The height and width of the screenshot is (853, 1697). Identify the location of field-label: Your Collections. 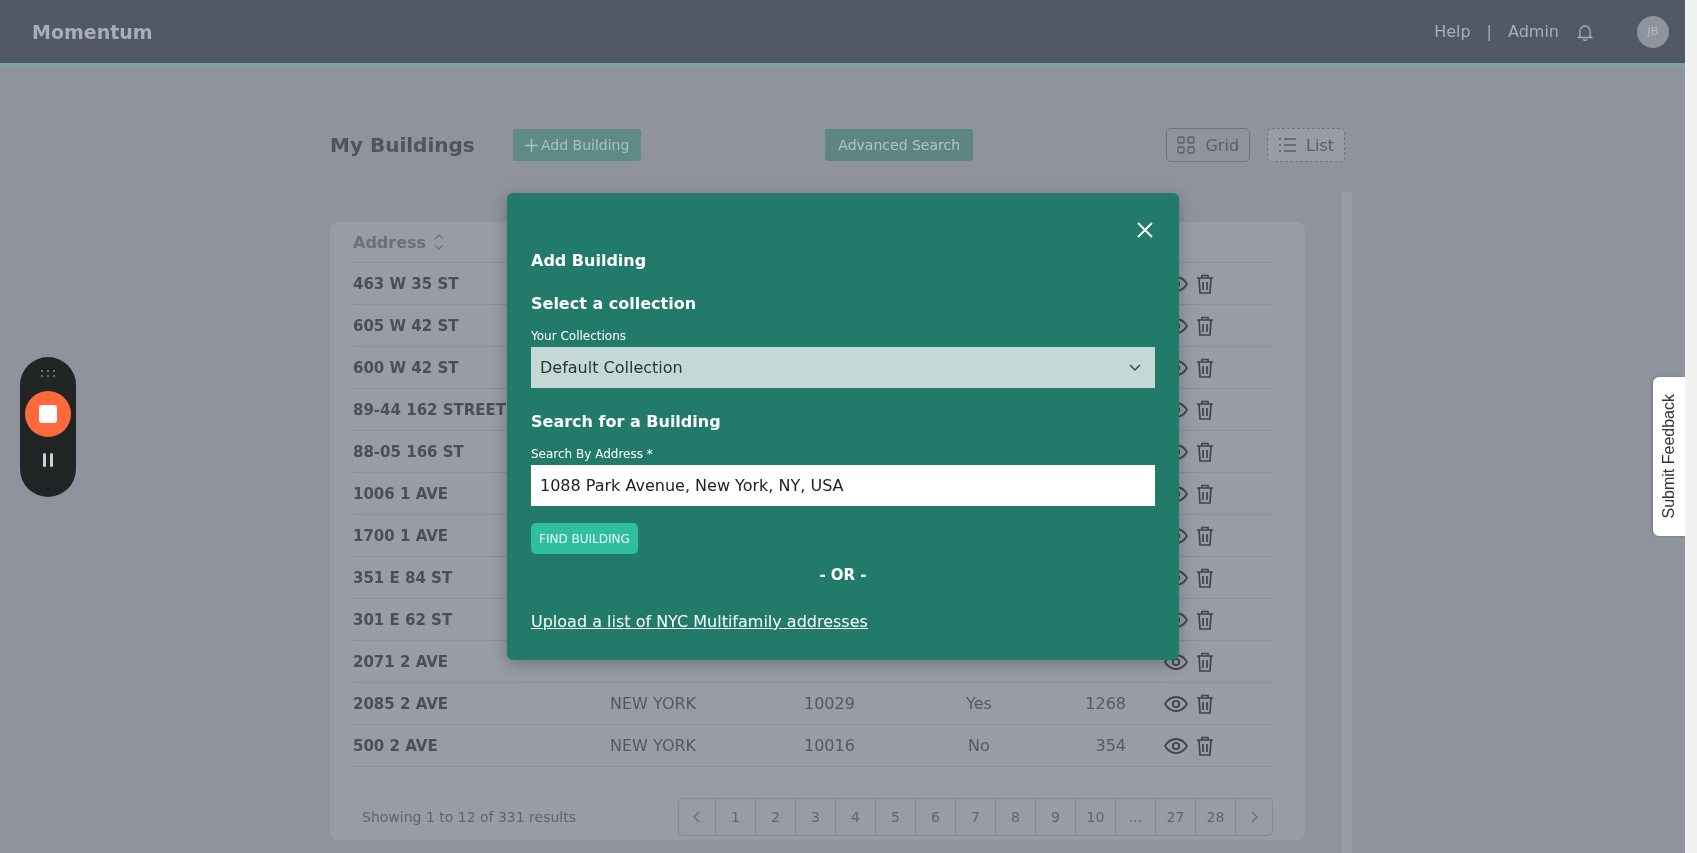
(579, 336).